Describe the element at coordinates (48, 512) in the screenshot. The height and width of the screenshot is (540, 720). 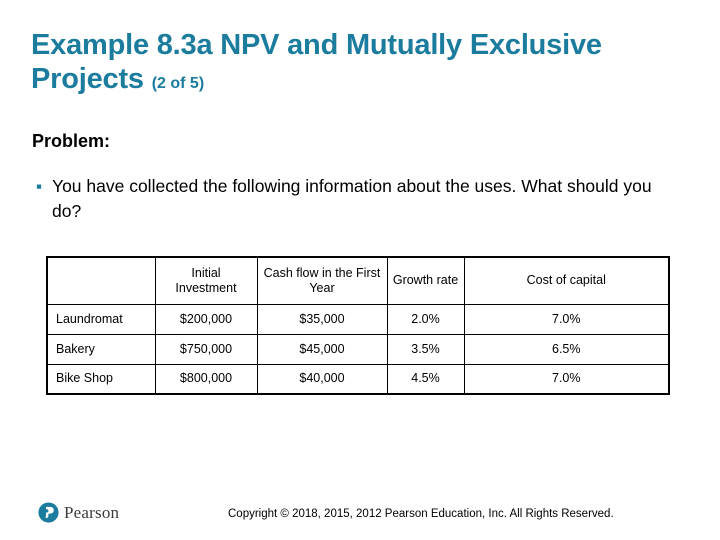
I see `pearson-circle-icon` at that location.